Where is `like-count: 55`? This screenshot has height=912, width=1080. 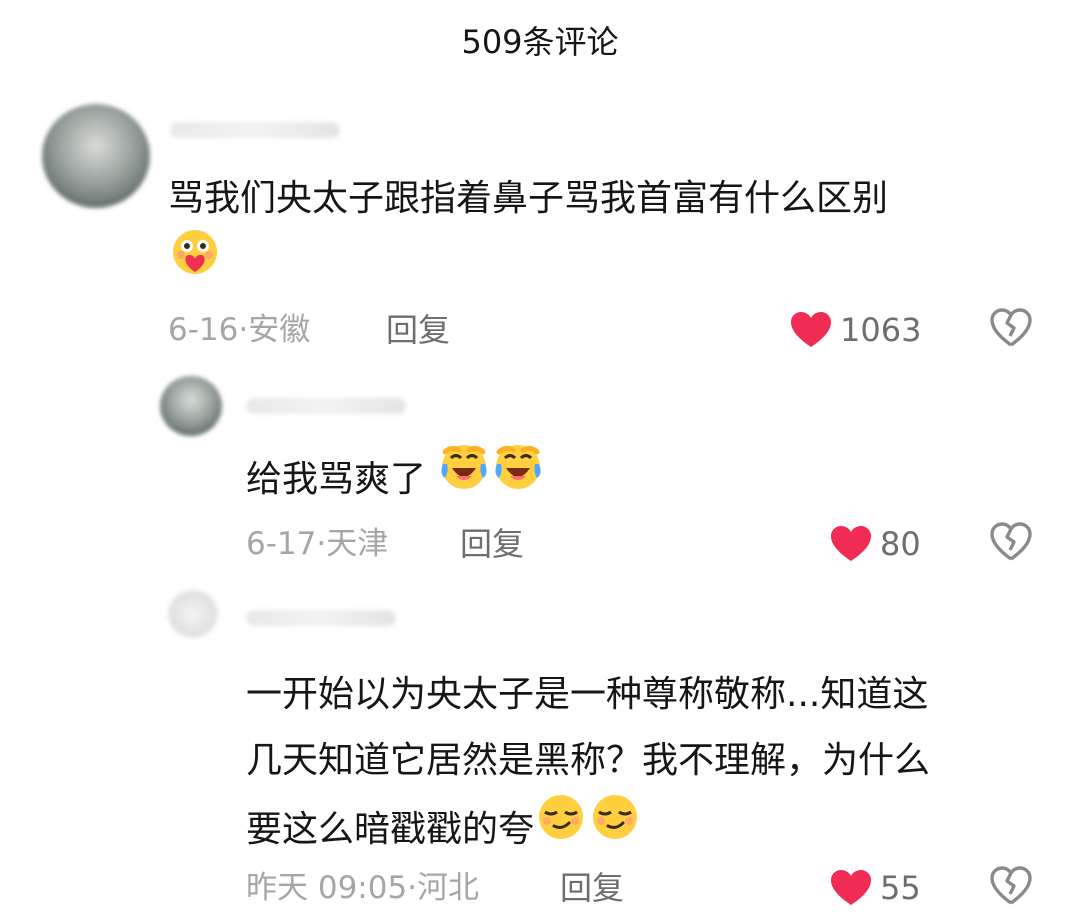
like-count: 55 is located at coordinates (900, 888).